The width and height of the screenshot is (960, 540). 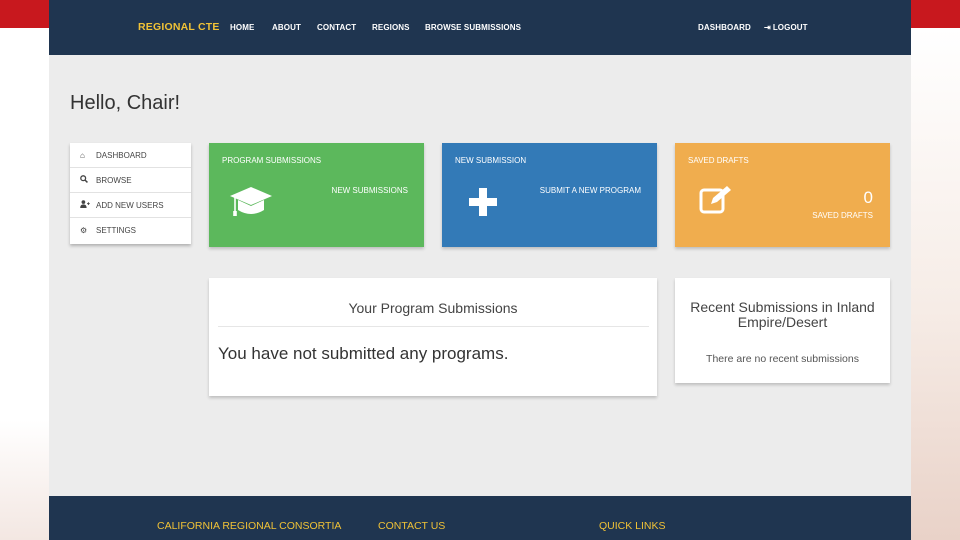 What do you see at coordinates (767, 27) in the screenshot?
I see `logout-icon: ⇥` at bounding box center [767, 27].